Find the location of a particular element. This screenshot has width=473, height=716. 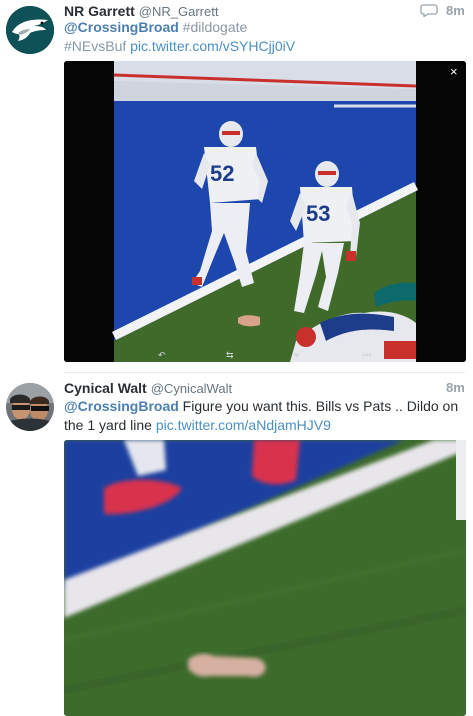

jersey-number: 53 is located at coordinates (318, 213).